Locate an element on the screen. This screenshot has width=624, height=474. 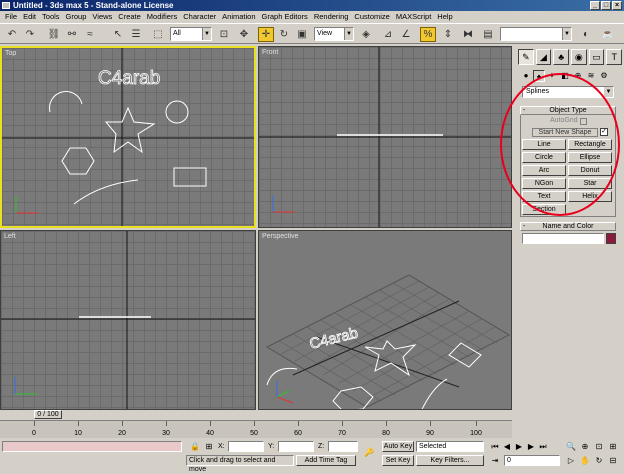
geometry-icon: ● is located at coordinates (526, 76).